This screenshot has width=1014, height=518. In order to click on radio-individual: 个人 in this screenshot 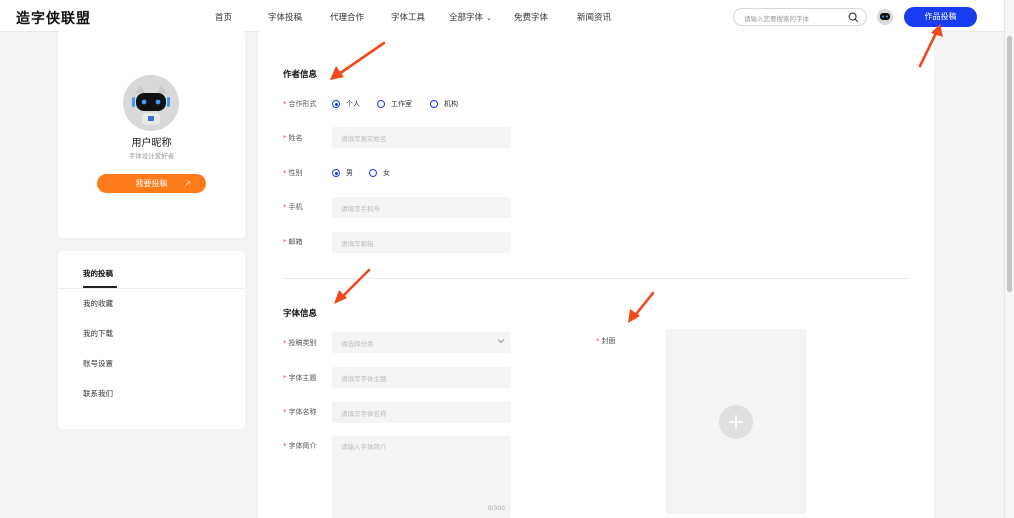, I will do `click(346, 104)`.